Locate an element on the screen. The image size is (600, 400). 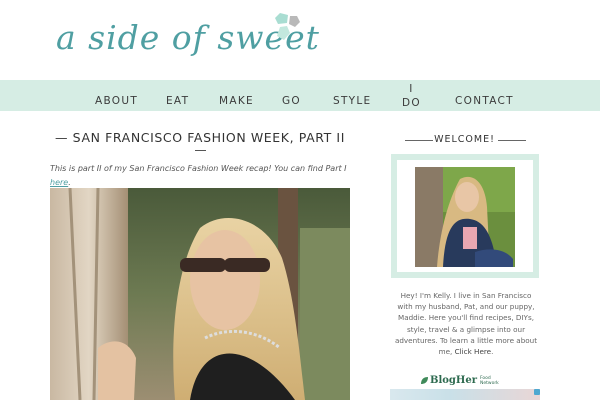
blogher-label: BlogHer is located at coordinates (453, 380).